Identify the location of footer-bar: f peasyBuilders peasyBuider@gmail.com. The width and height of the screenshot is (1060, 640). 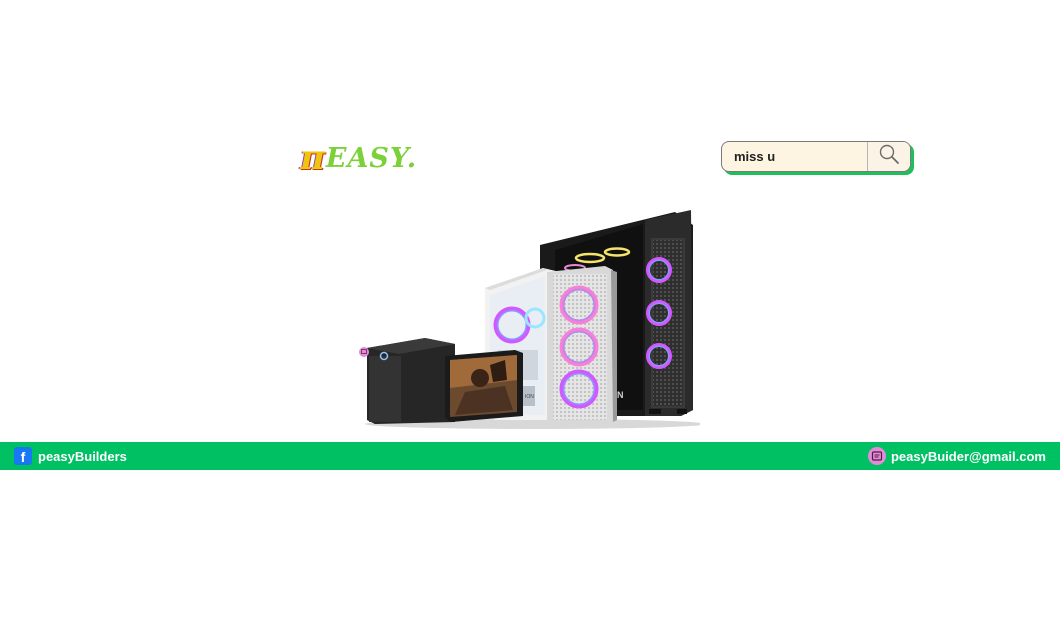
(530, 456).